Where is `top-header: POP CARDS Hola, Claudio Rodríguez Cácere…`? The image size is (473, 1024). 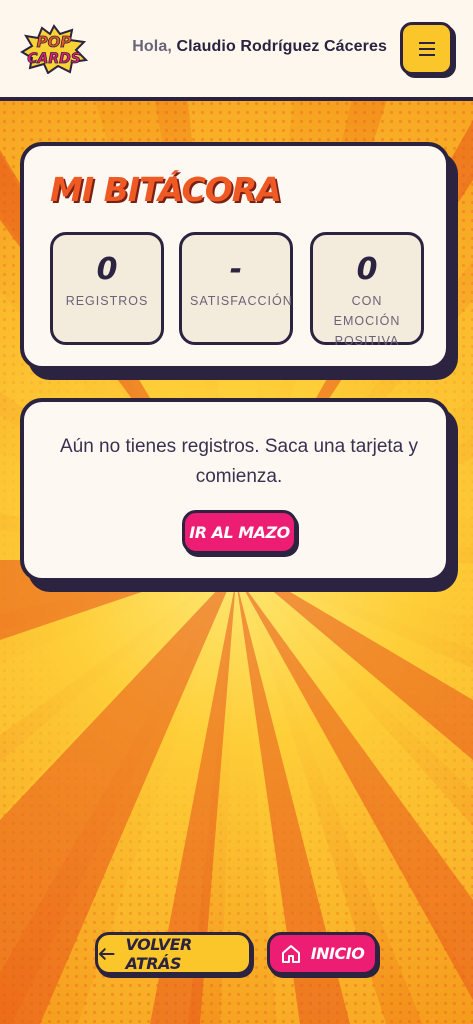 top-header: POP CARDS Hola, Claudio Rodríguez Cácere… is located at coordinates (236, 50).